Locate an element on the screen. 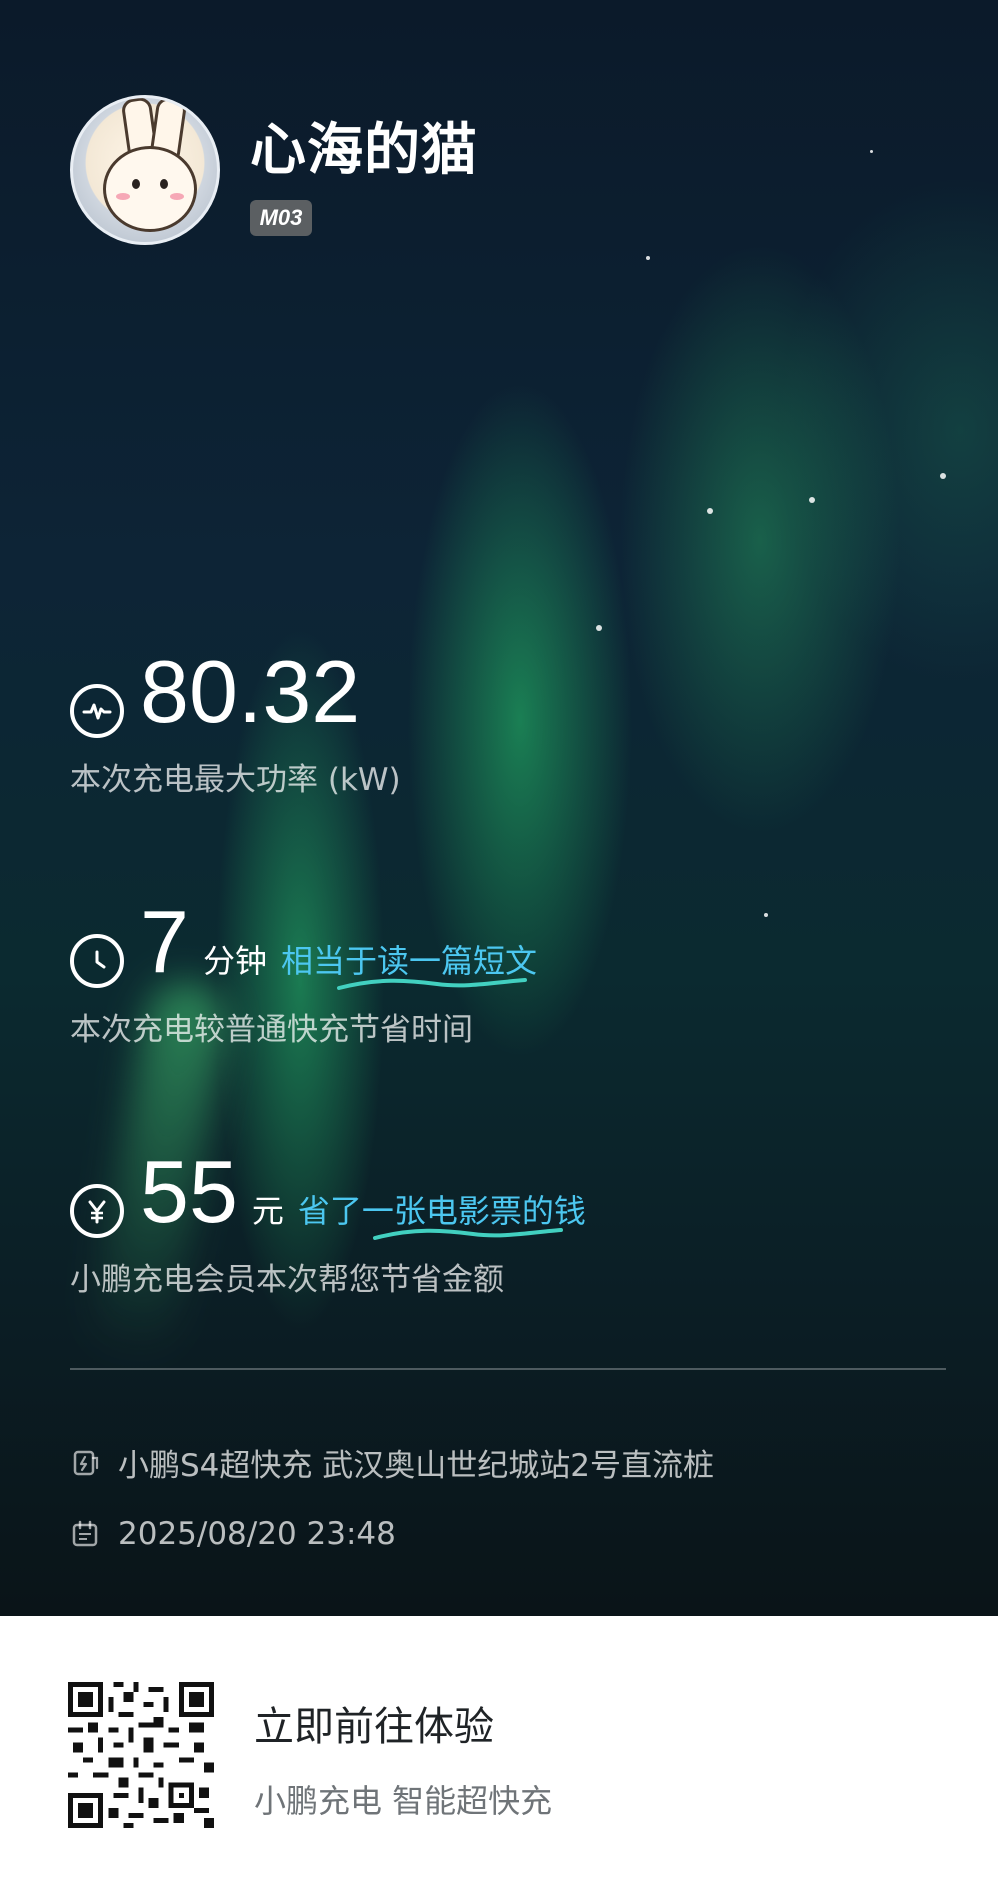 This screenshot has height=1893, width=998. stat-row: 7 分钟 相当于读一篇短文 is located at coordinates (303, 941).